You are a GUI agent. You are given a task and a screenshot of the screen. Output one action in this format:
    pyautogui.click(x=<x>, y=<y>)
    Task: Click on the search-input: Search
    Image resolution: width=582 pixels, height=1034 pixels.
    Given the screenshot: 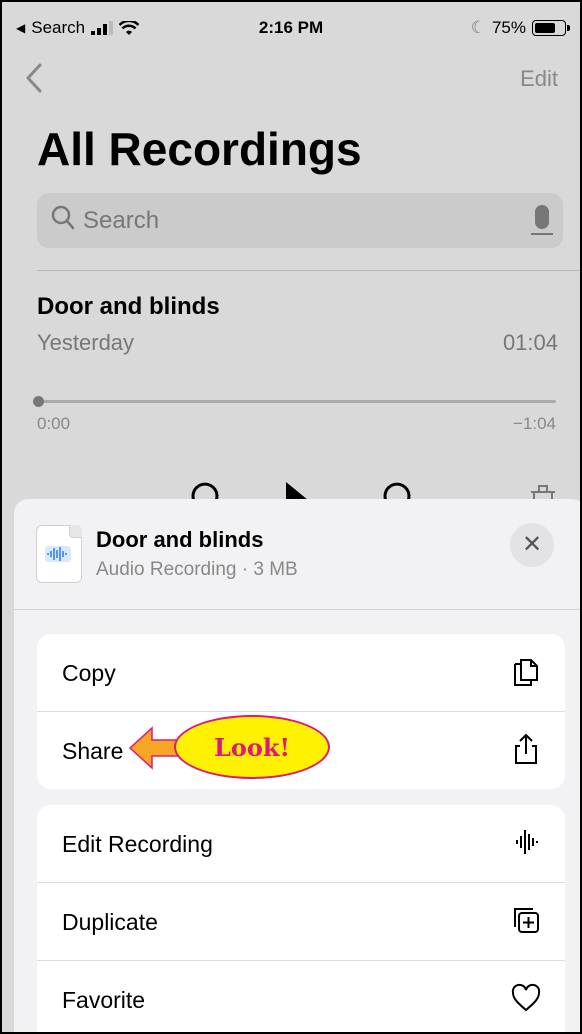 What is the action you would take?
    pyautogui.click(x=300, y=220)
    